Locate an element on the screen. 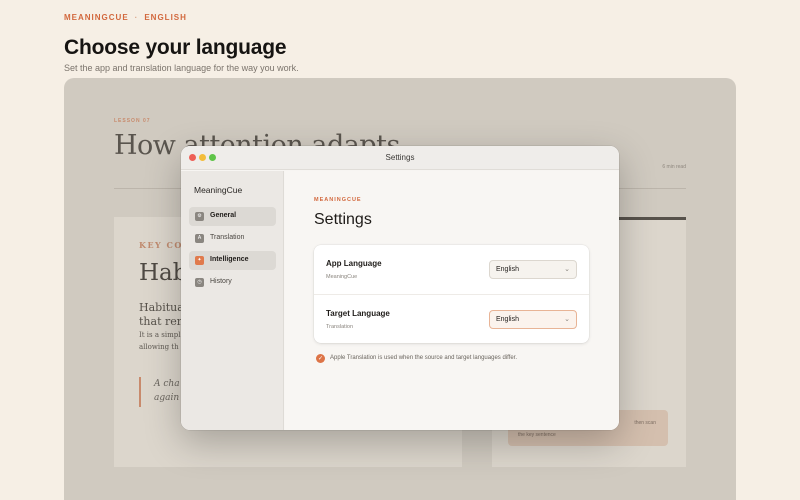  sidebar-item-label: Intelligence is located at coordinates (229, 259).